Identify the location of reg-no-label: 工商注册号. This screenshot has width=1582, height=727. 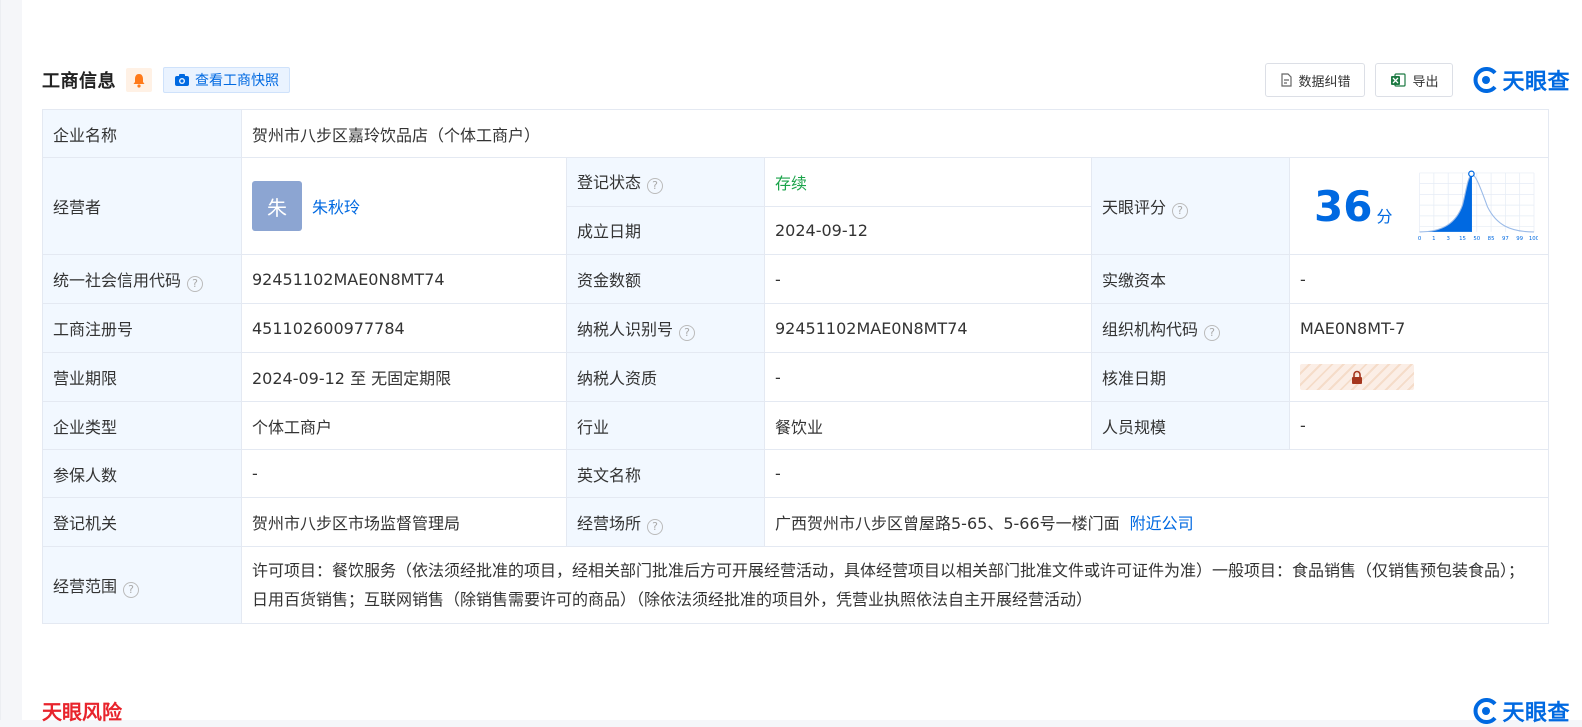
(142, 328).